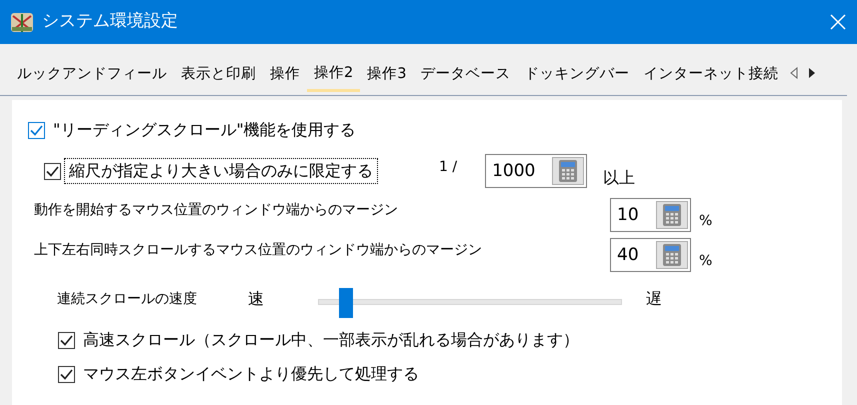 The image size is (857, 405). I want to click on scale-prefix: 1 /, so click(448, 167).